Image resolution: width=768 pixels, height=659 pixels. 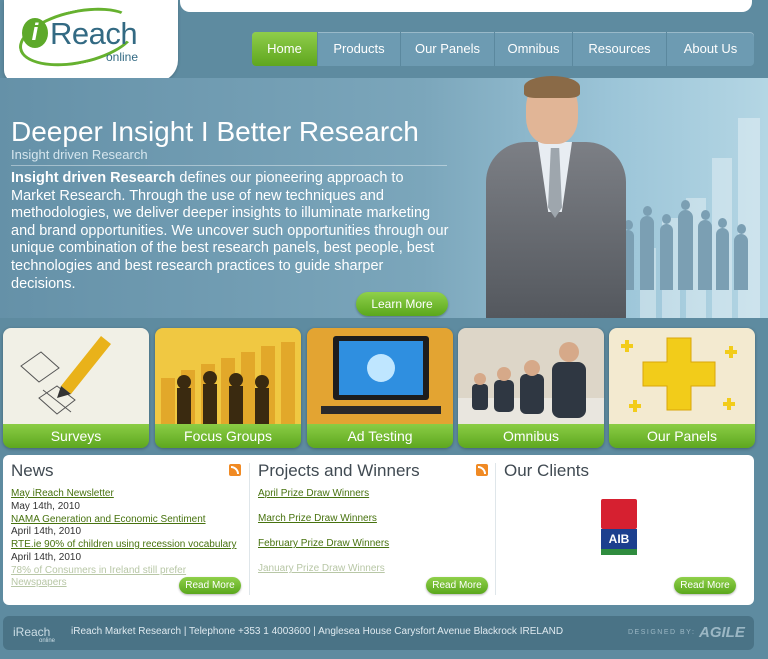 What do you see at coordinates (619, 539) in the screenshot?
I see `aib-logo-text: AIB` at bounding box center [619, 539].